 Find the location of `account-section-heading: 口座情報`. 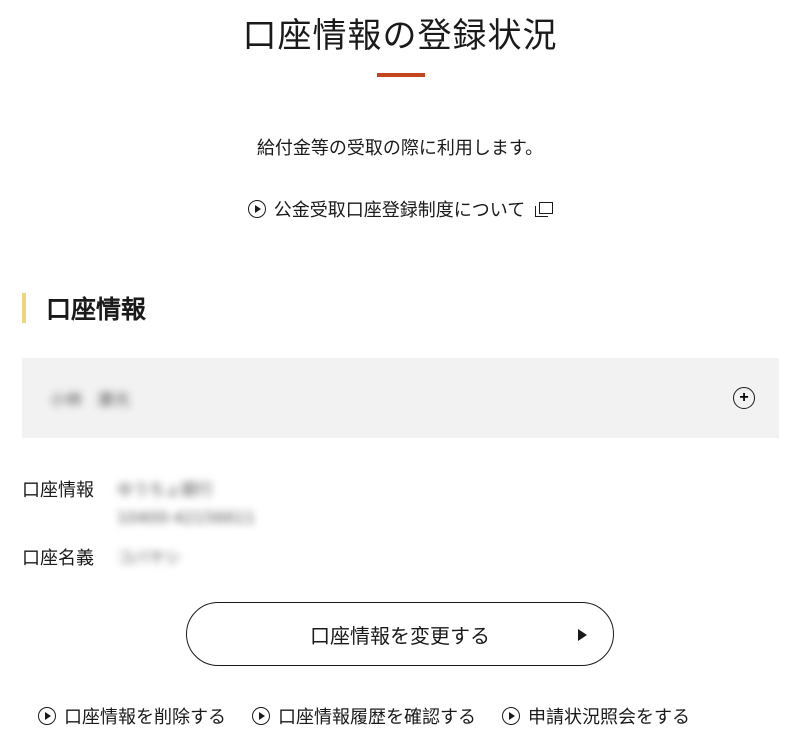

account-section-heading: 口座情報 is located at coordinates (84, 308).